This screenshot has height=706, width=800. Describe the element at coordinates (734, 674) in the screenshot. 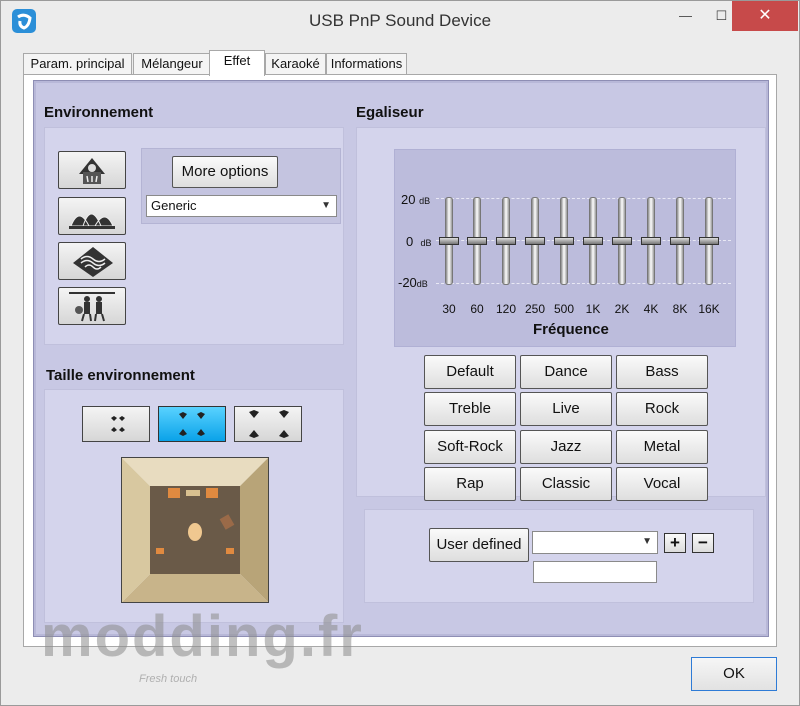

I see `ok-button: OK` at that location.